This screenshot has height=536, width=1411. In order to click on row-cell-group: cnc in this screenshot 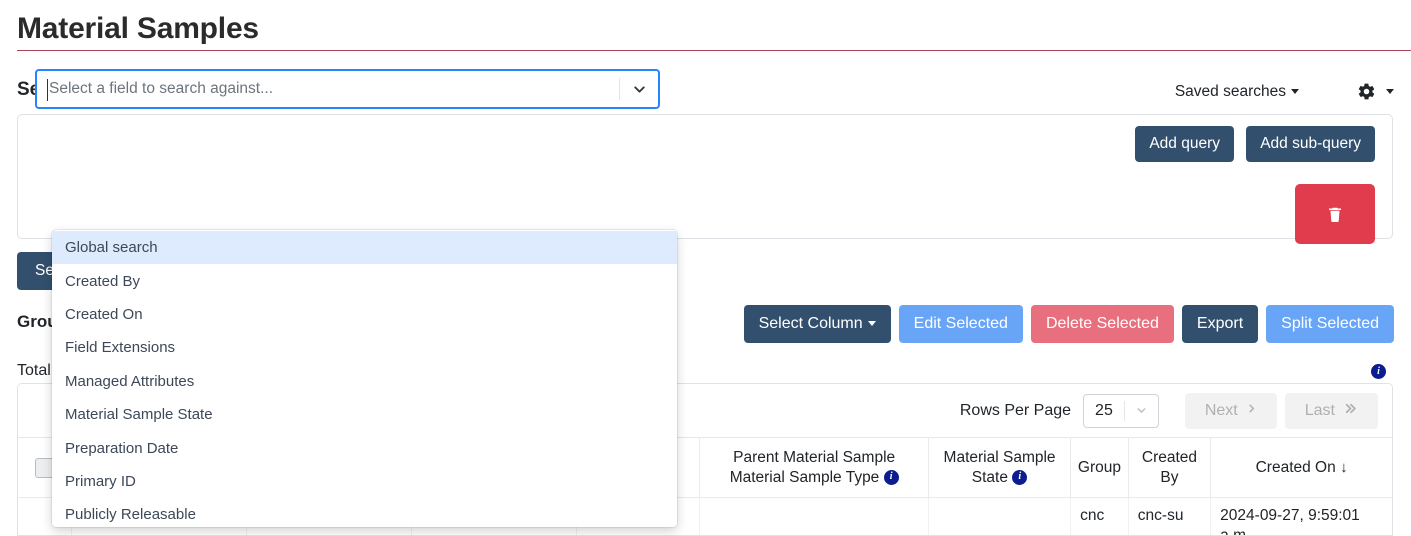, I will do `click(1099, 516)`.